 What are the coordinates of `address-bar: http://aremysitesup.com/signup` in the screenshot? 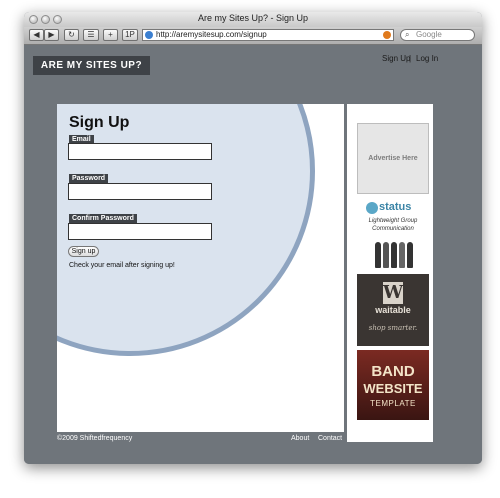 It's located at (268, 35).